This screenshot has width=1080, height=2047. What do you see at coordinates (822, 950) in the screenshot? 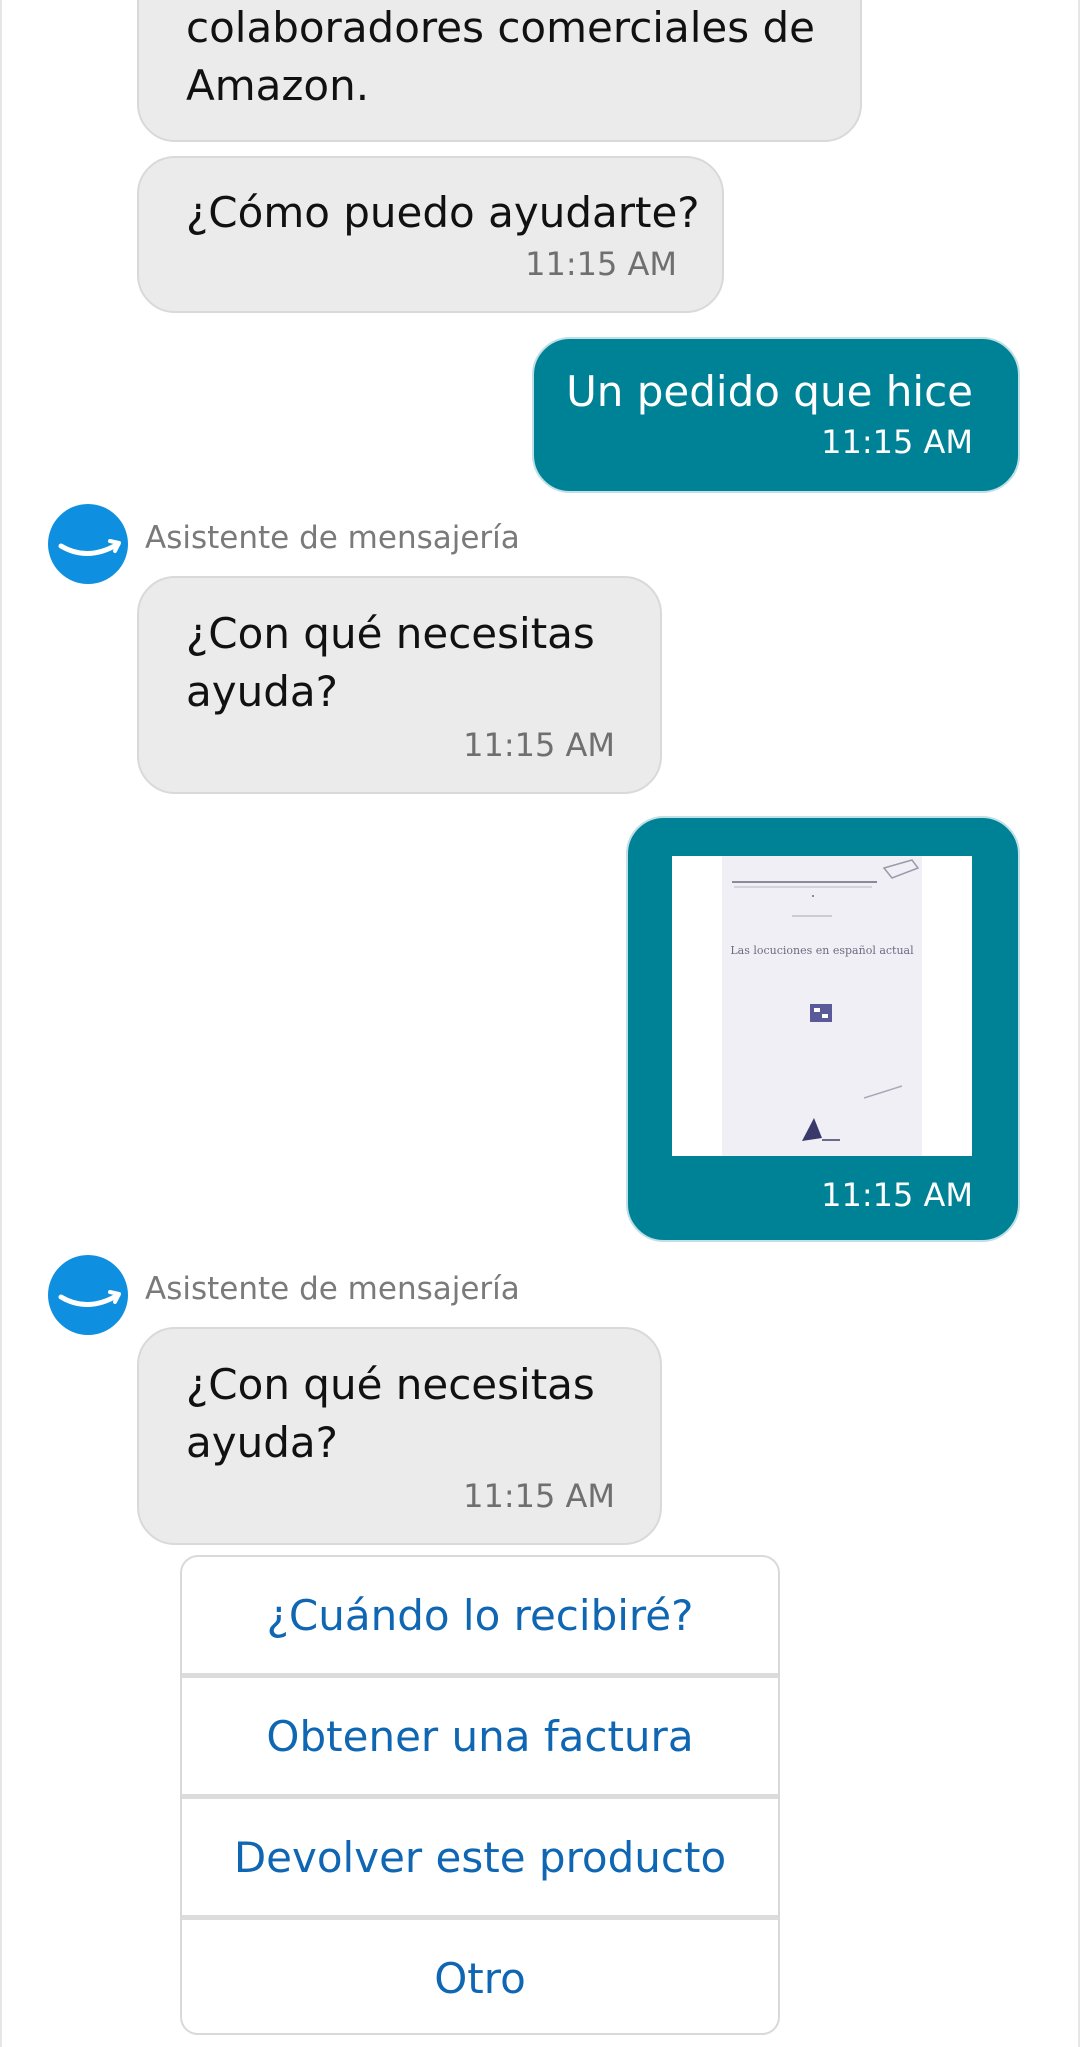
I see `book-cover-title: Las locuciones en español actual` at bounding box center [822, 950].